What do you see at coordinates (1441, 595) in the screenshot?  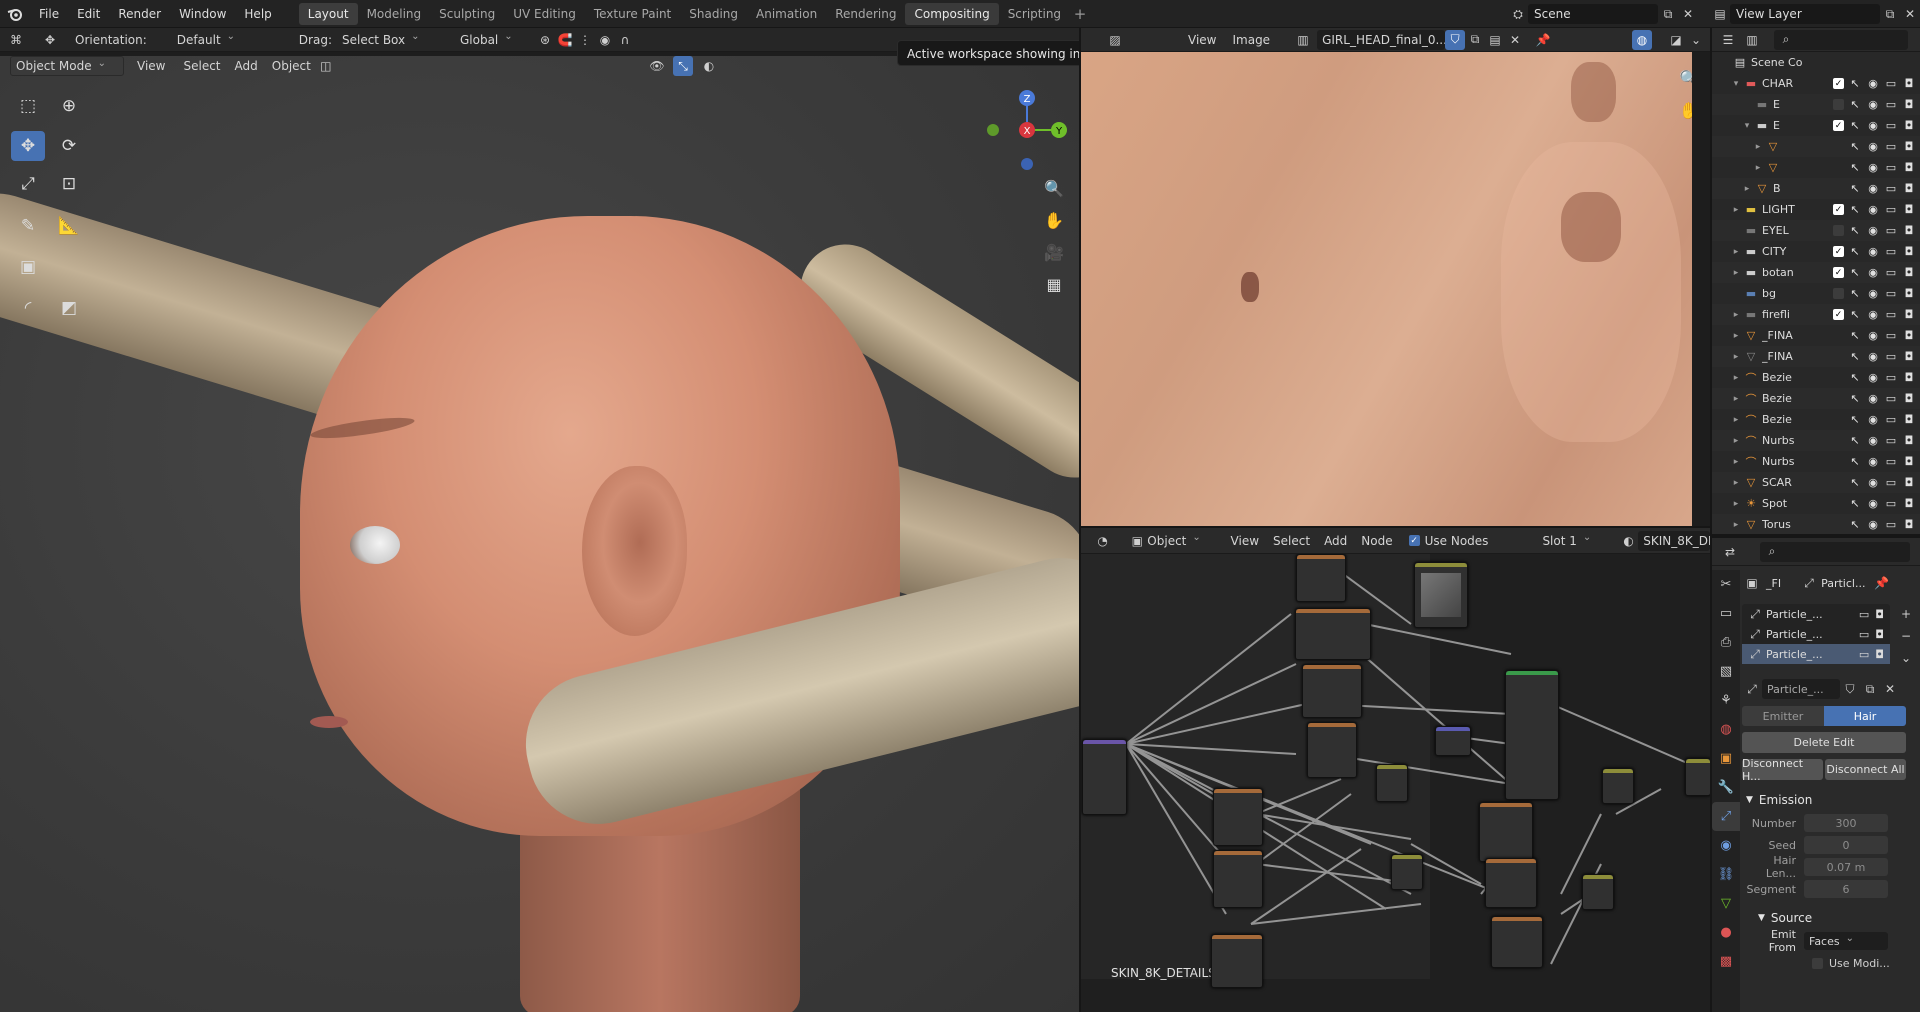 I see `node-image-preview` at bounding box center [1441, 595].